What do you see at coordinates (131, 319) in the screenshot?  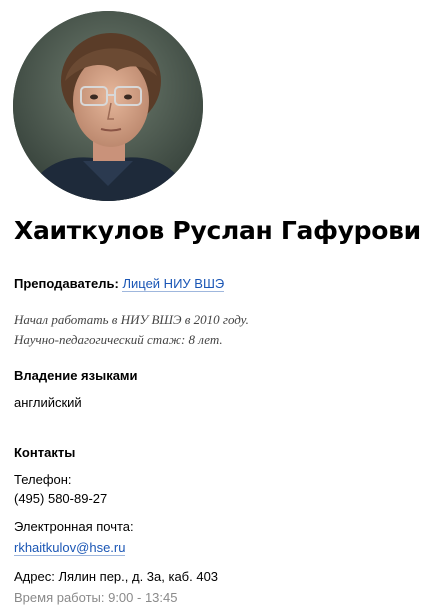 I see `bio-line: Начал работать в НИУ ВШЭ в 2010 году.` at bounding box center [131, 319].